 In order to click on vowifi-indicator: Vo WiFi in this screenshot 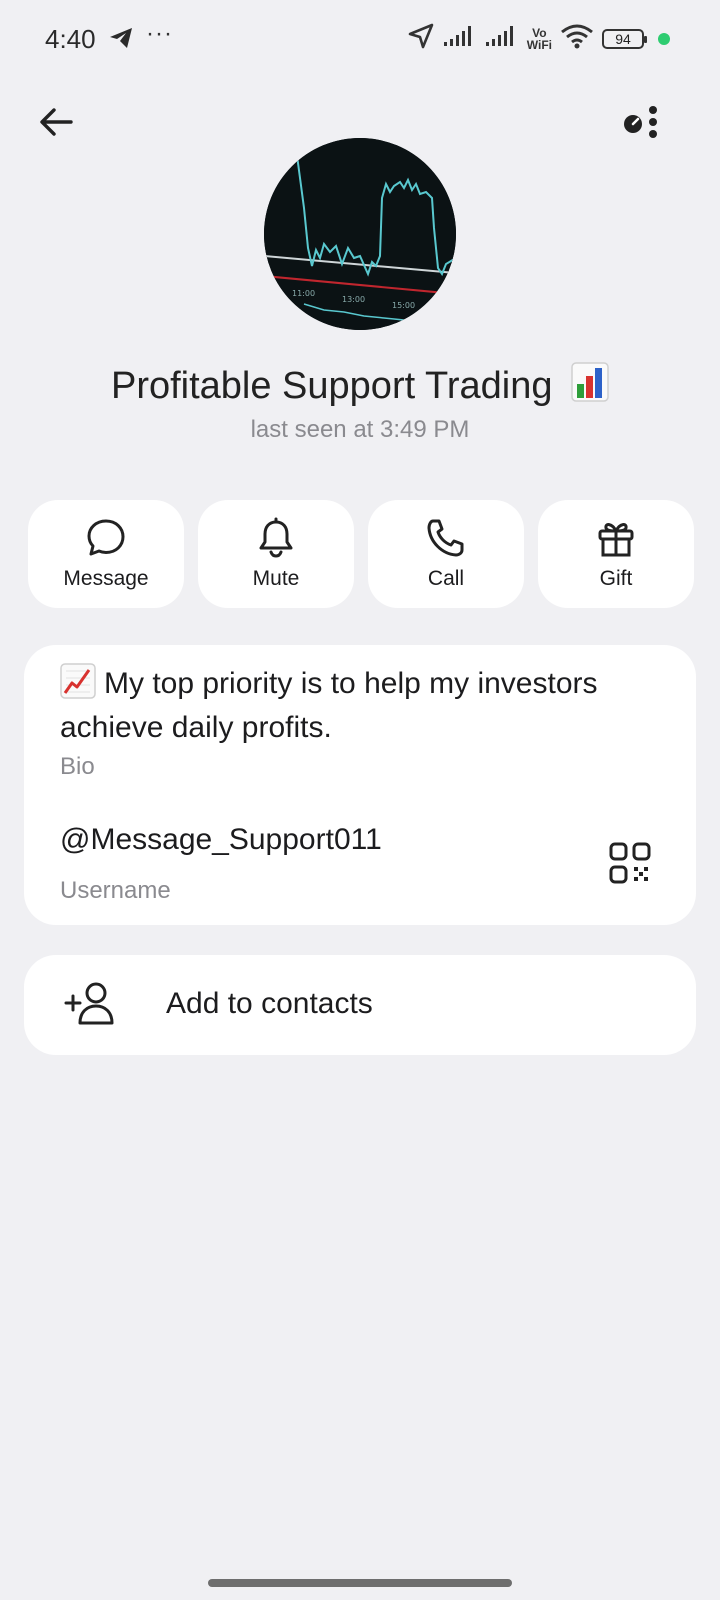, I will do `click(539, 39)`.